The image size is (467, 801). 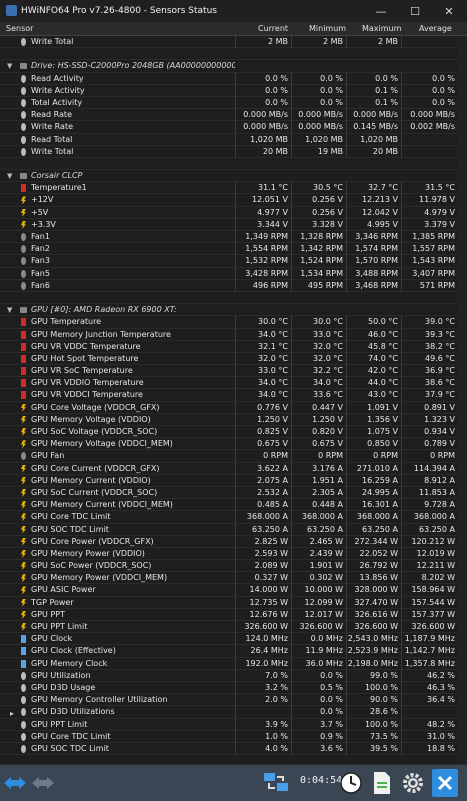 What do you see at coordinates (23, 736) in the screenshot?
I see `percent-icon` at bounding box center [23, 736].